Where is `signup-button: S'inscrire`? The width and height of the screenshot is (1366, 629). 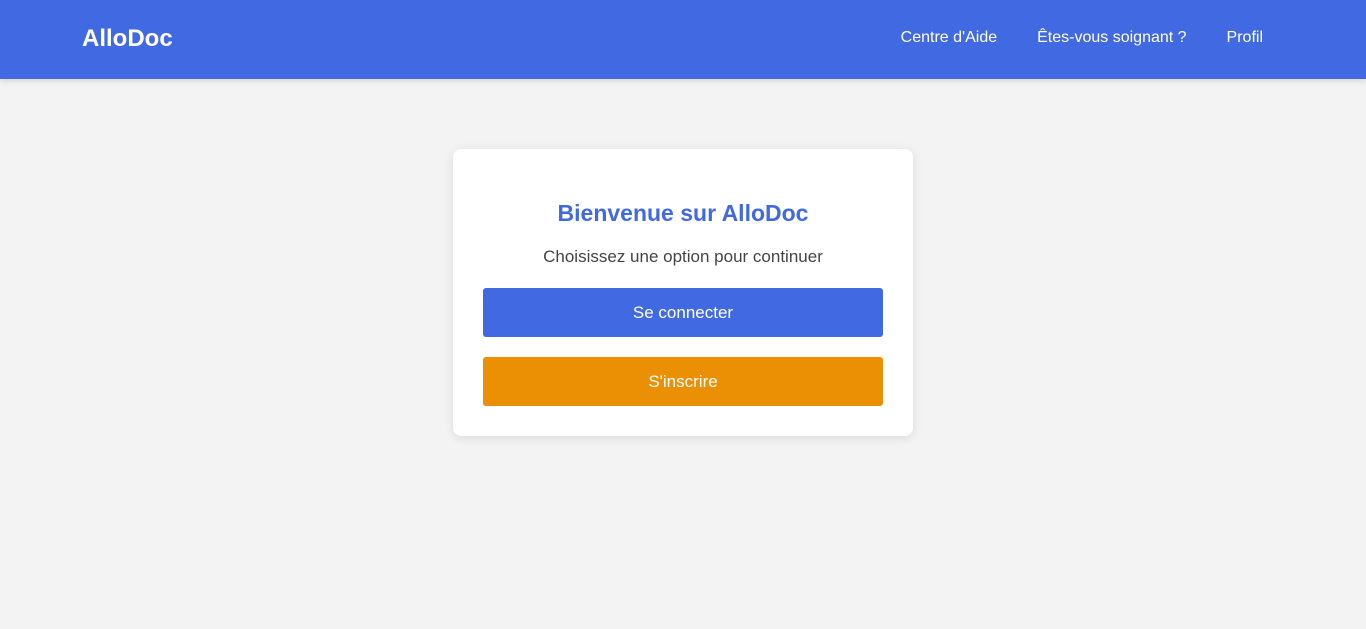 signup-button: S'inscrire is located at coordinates (683, 381).